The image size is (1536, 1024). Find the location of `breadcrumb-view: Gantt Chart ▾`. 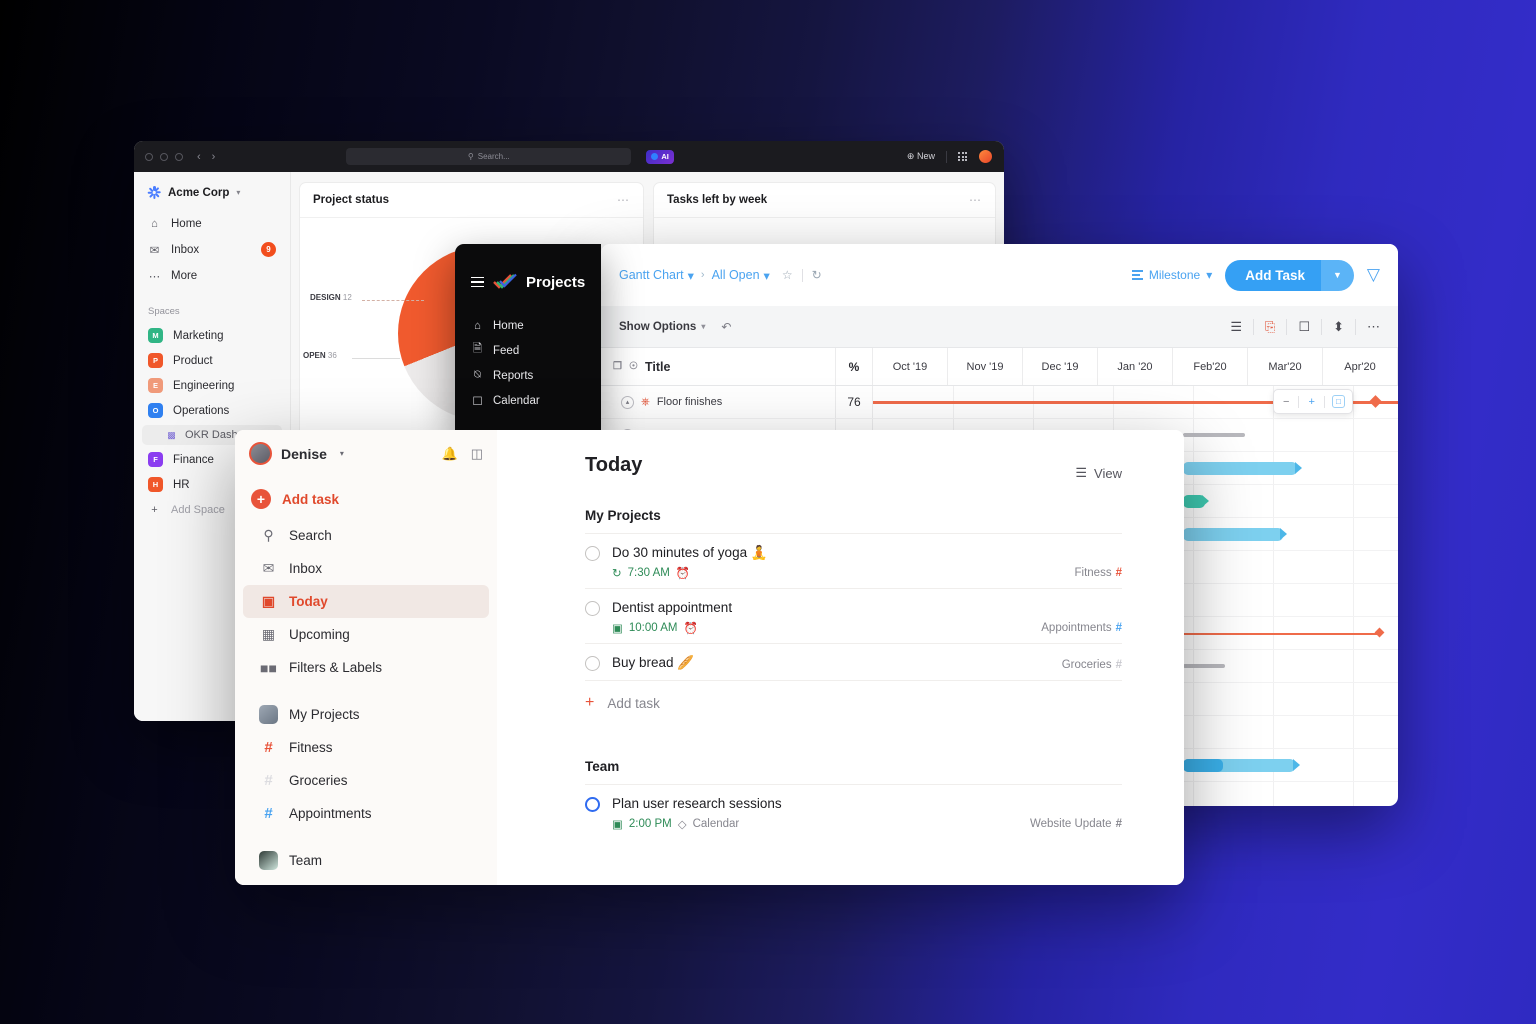

breadcrumb-view: Gantt Chart ▾ is located at coordinates (656, 275).